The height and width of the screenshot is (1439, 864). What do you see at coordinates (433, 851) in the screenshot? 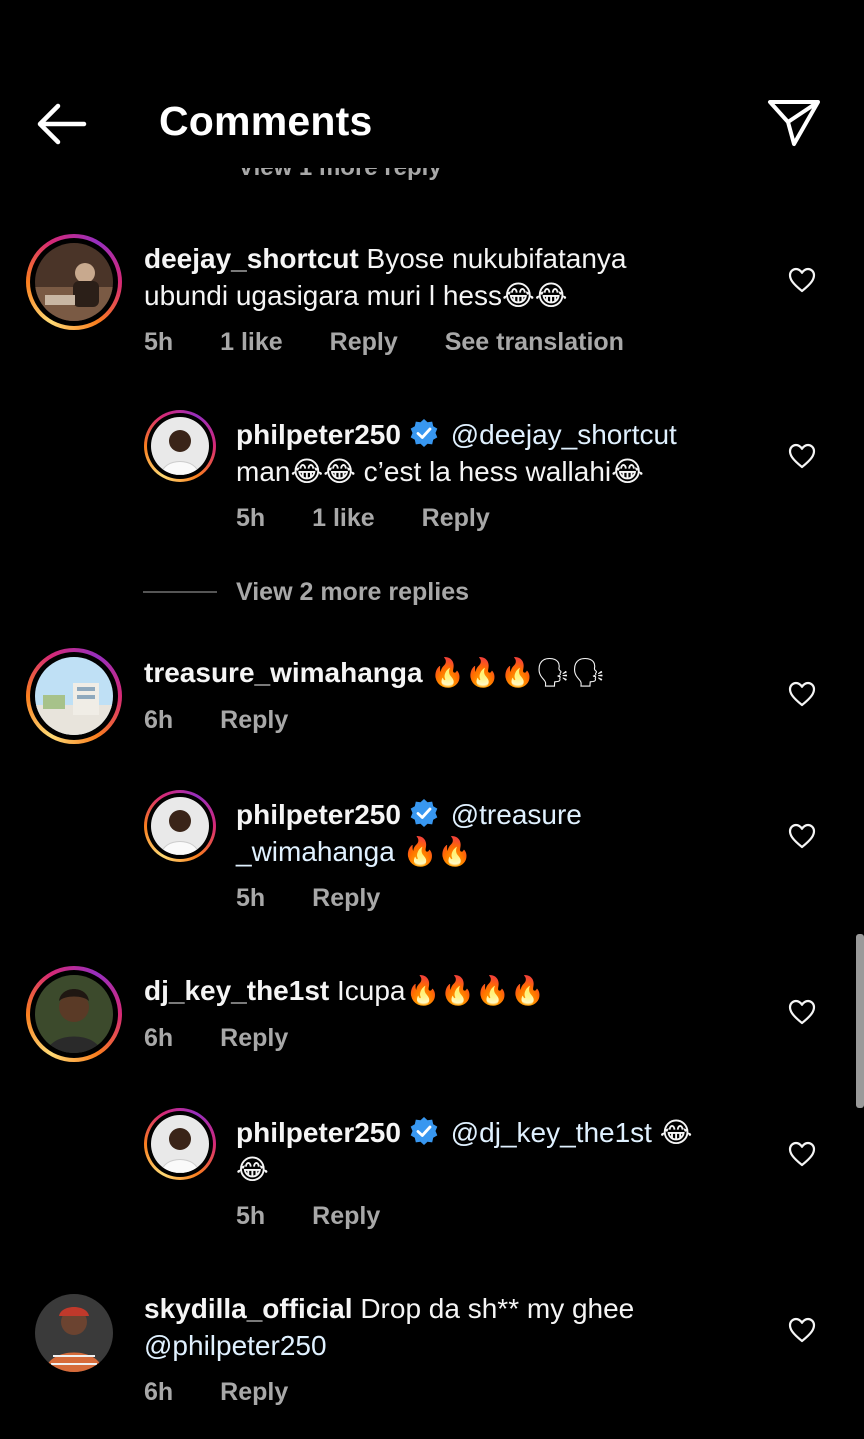
I see `comment-body: 🔥🔥` at bounding box center [433, 851].